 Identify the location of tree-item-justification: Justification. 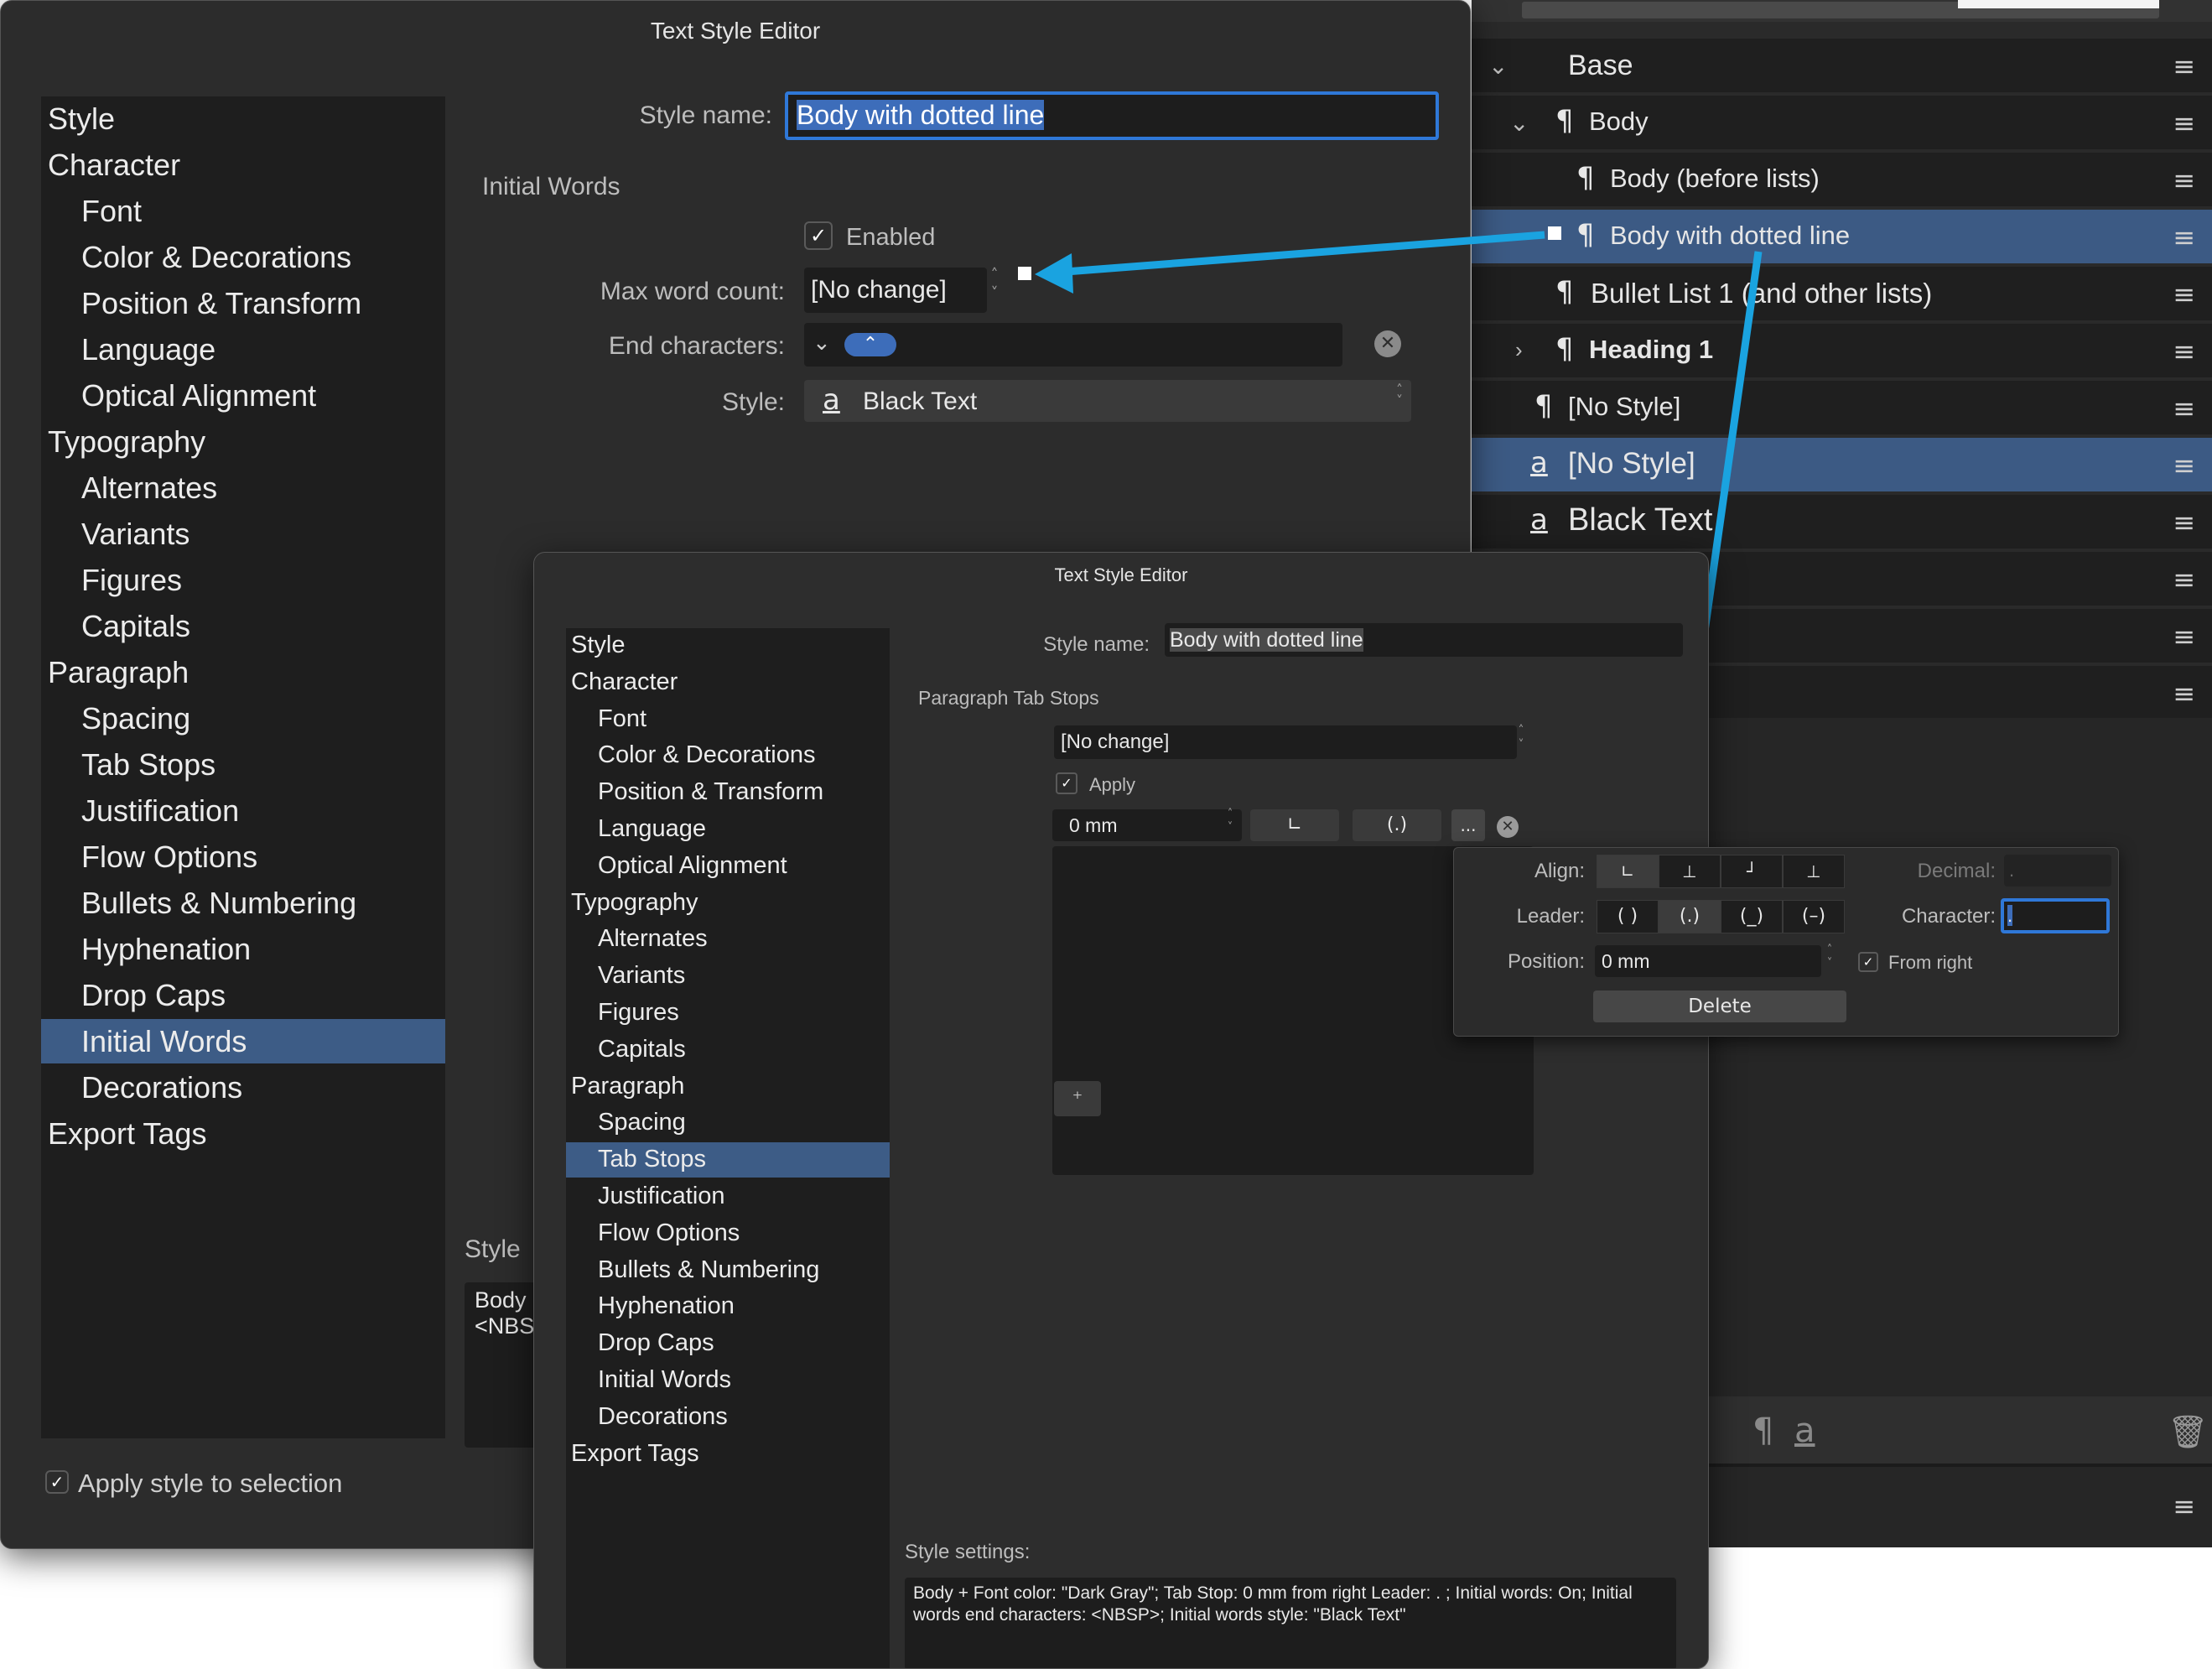
(728, 1196).